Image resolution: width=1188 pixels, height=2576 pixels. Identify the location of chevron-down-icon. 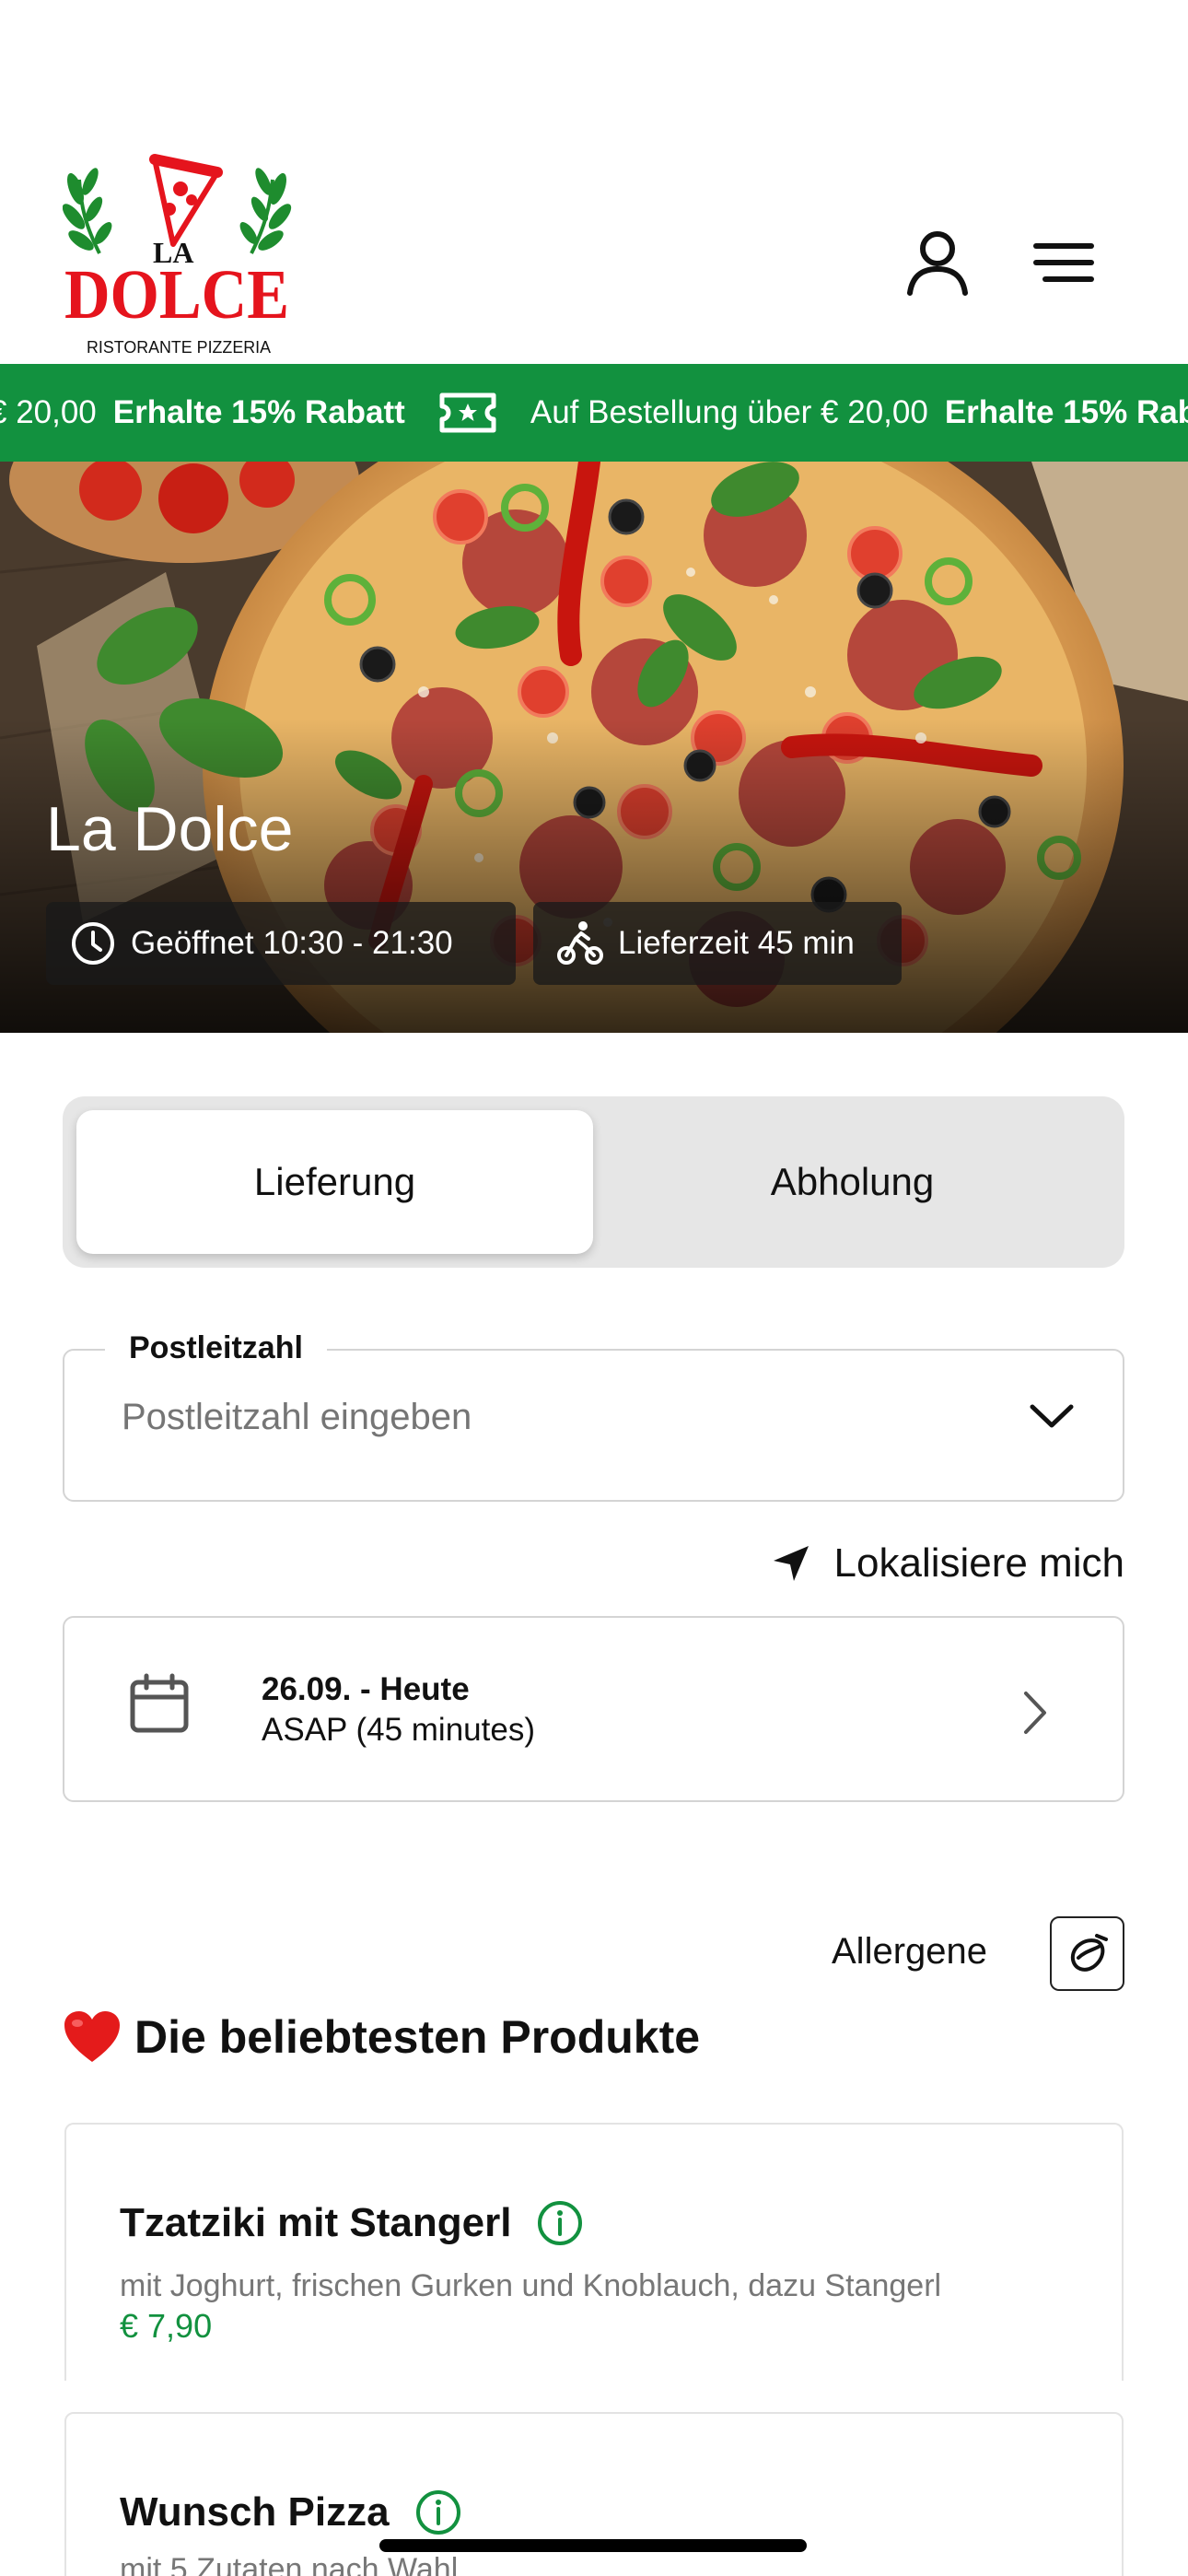
(1052, 1416).